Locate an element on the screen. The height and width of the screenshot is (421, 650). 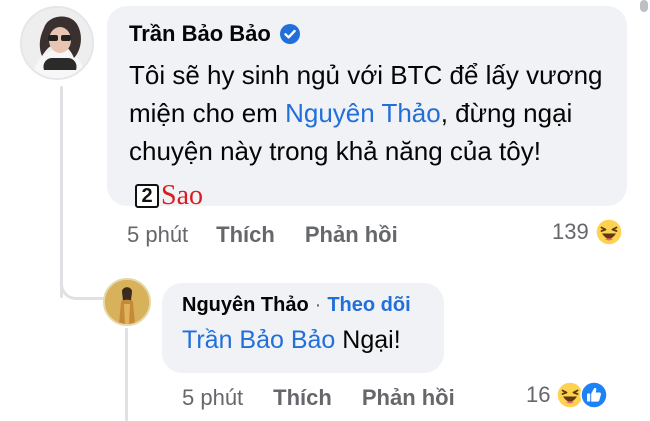
thread-connector is located at coordinates (82, 285).